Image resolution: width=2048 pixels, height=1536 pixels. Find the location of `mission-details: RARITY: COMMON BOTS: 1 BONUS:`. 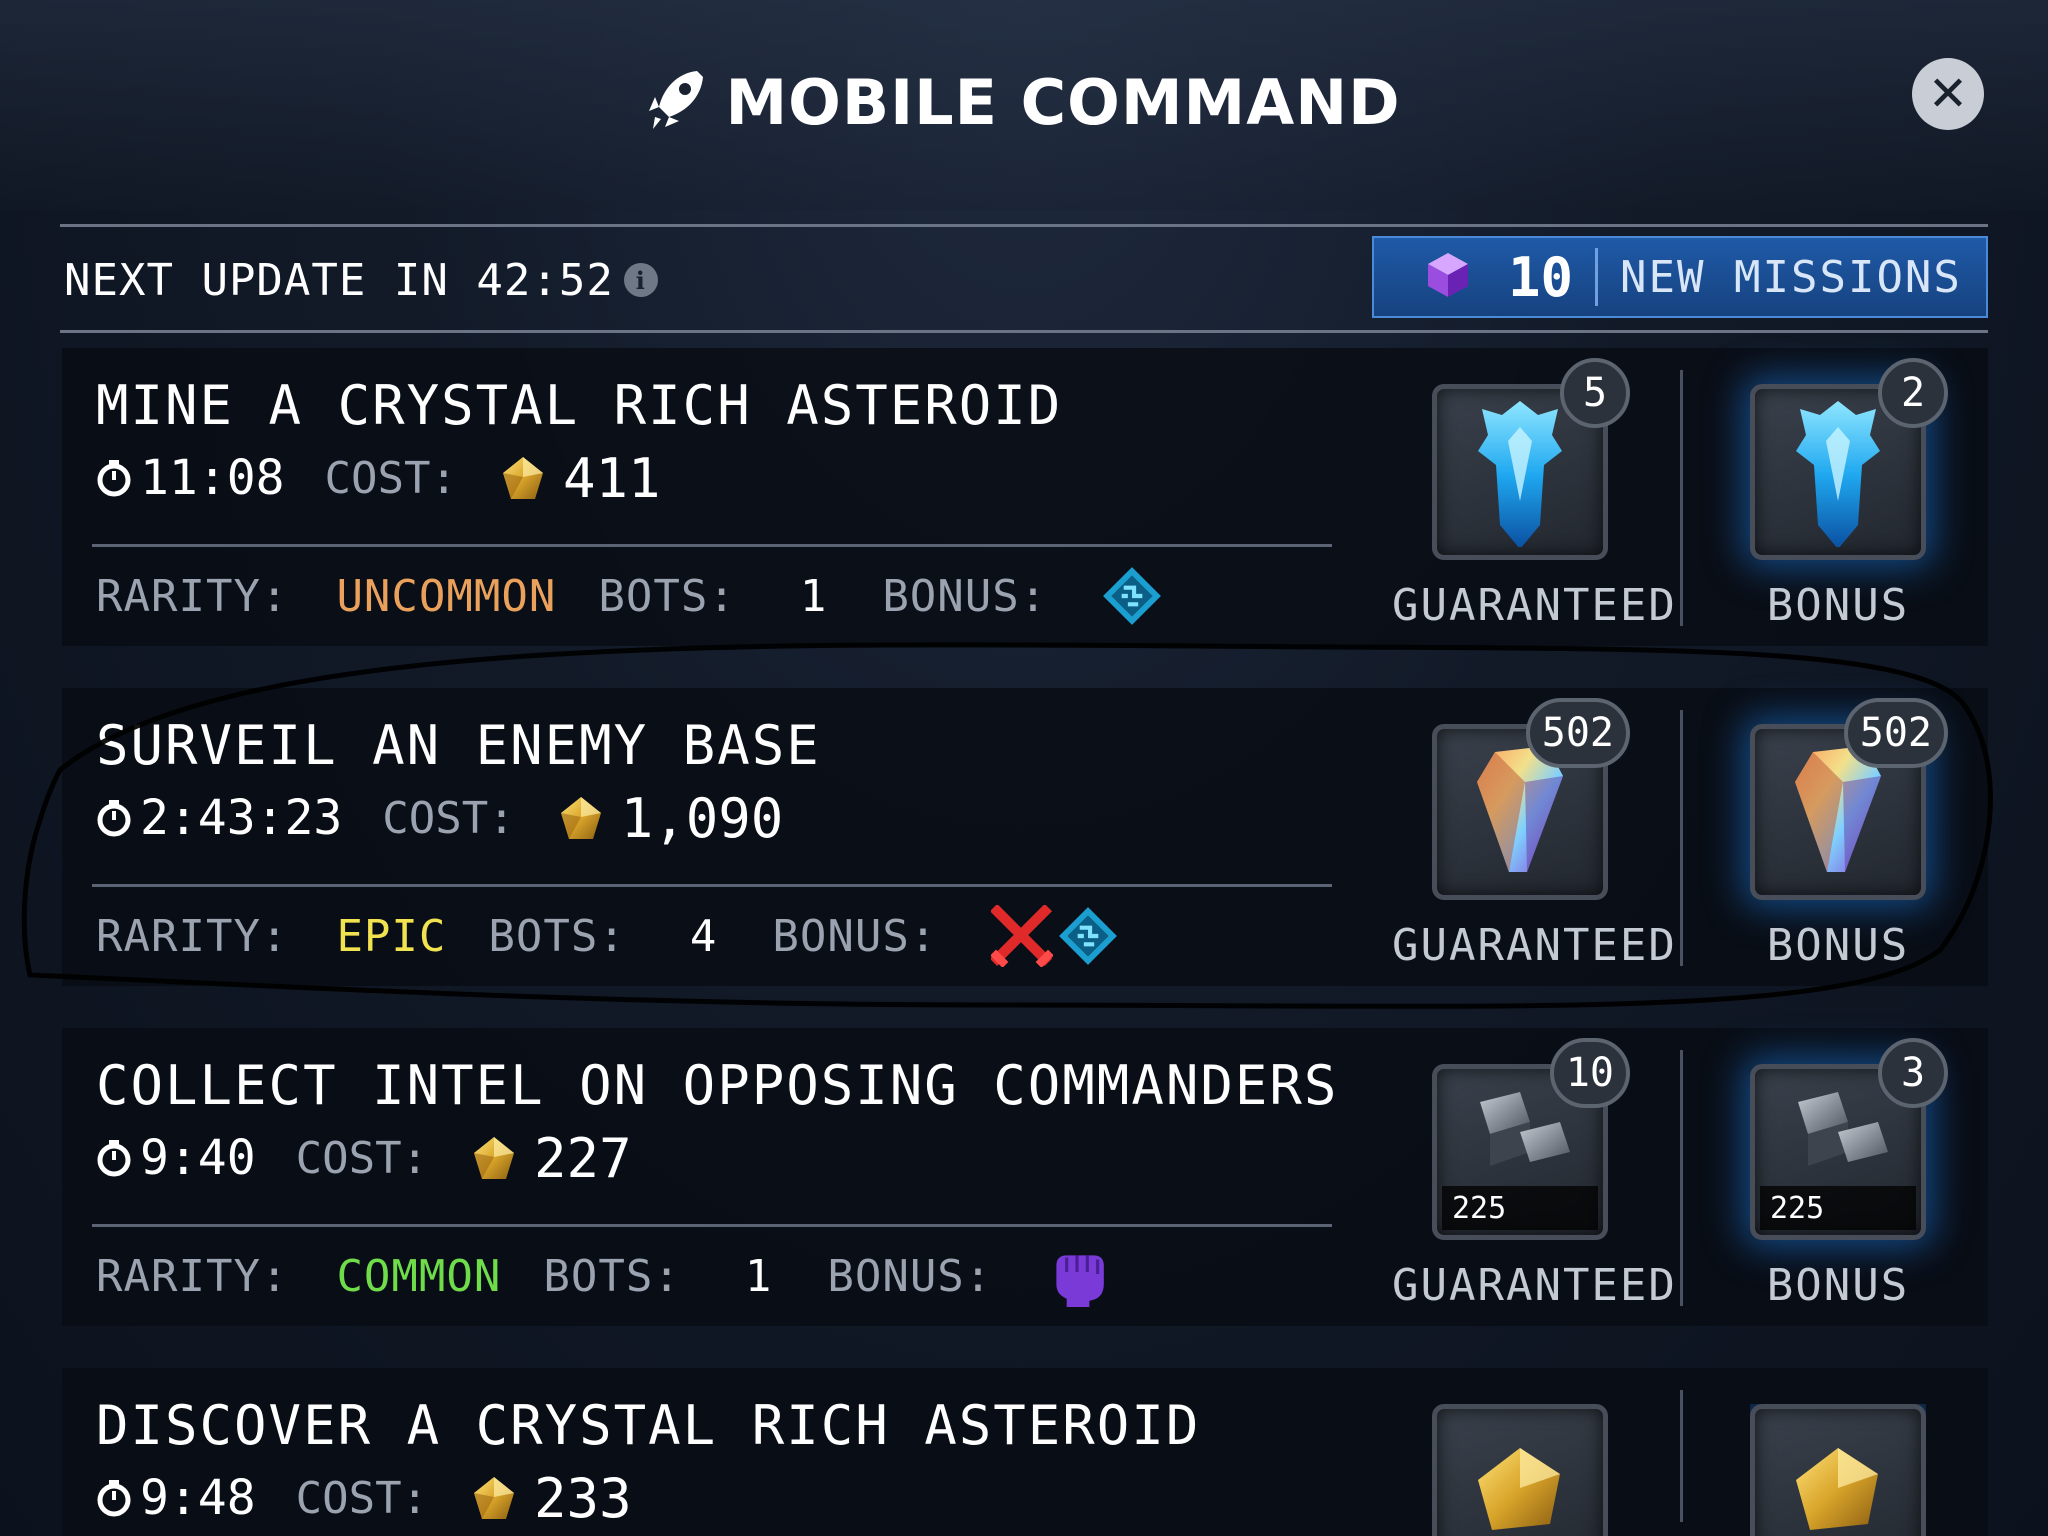

mission-details: RARITY: COMMON BOTS: 1 BONUS: is located at coordinates (602, 1276).